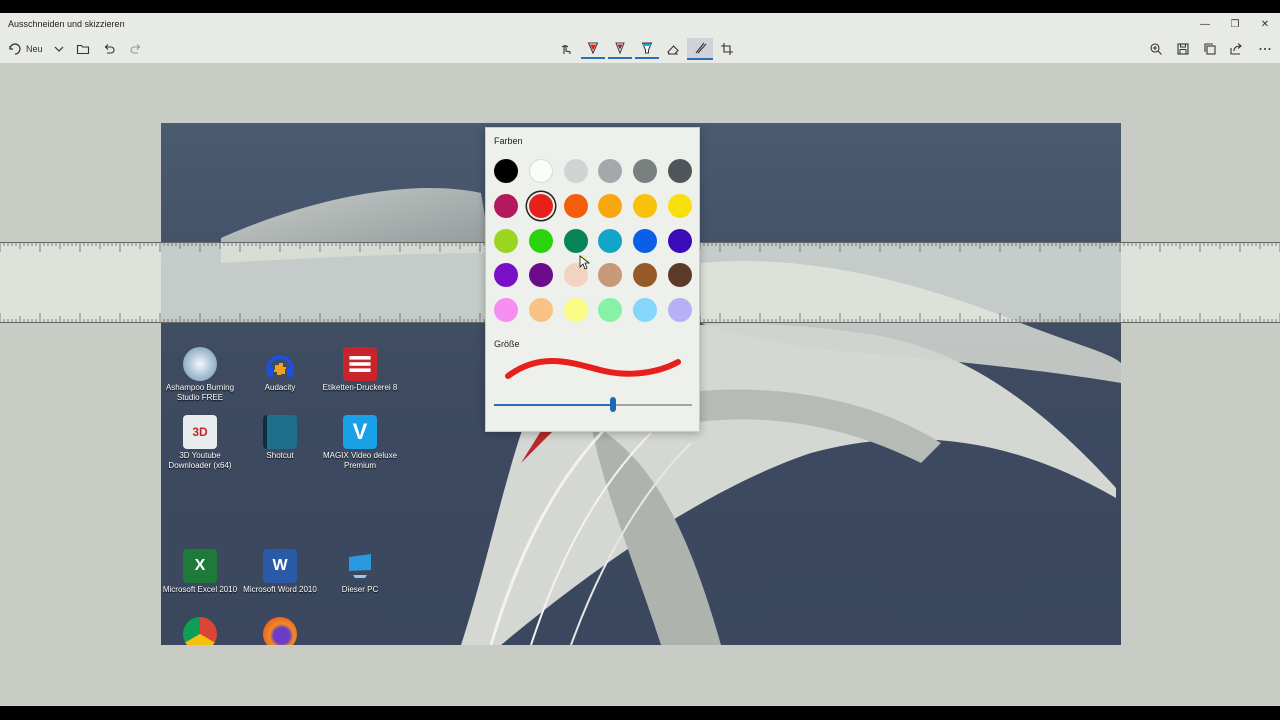 This screenshot has height=720, width=1280. I want to click on ruler-icon, so click(701, 48).